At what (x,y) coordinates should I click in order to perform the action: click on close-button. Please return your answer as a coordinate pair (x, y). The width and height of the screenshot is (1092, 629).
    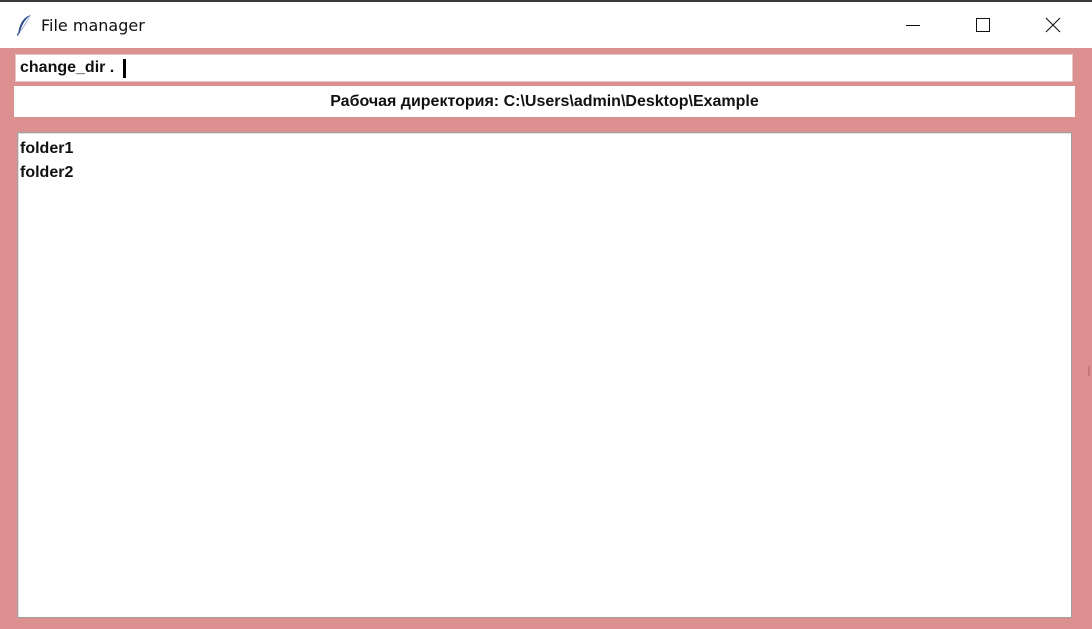
    Looking at the image, I should click on (1053, 25).